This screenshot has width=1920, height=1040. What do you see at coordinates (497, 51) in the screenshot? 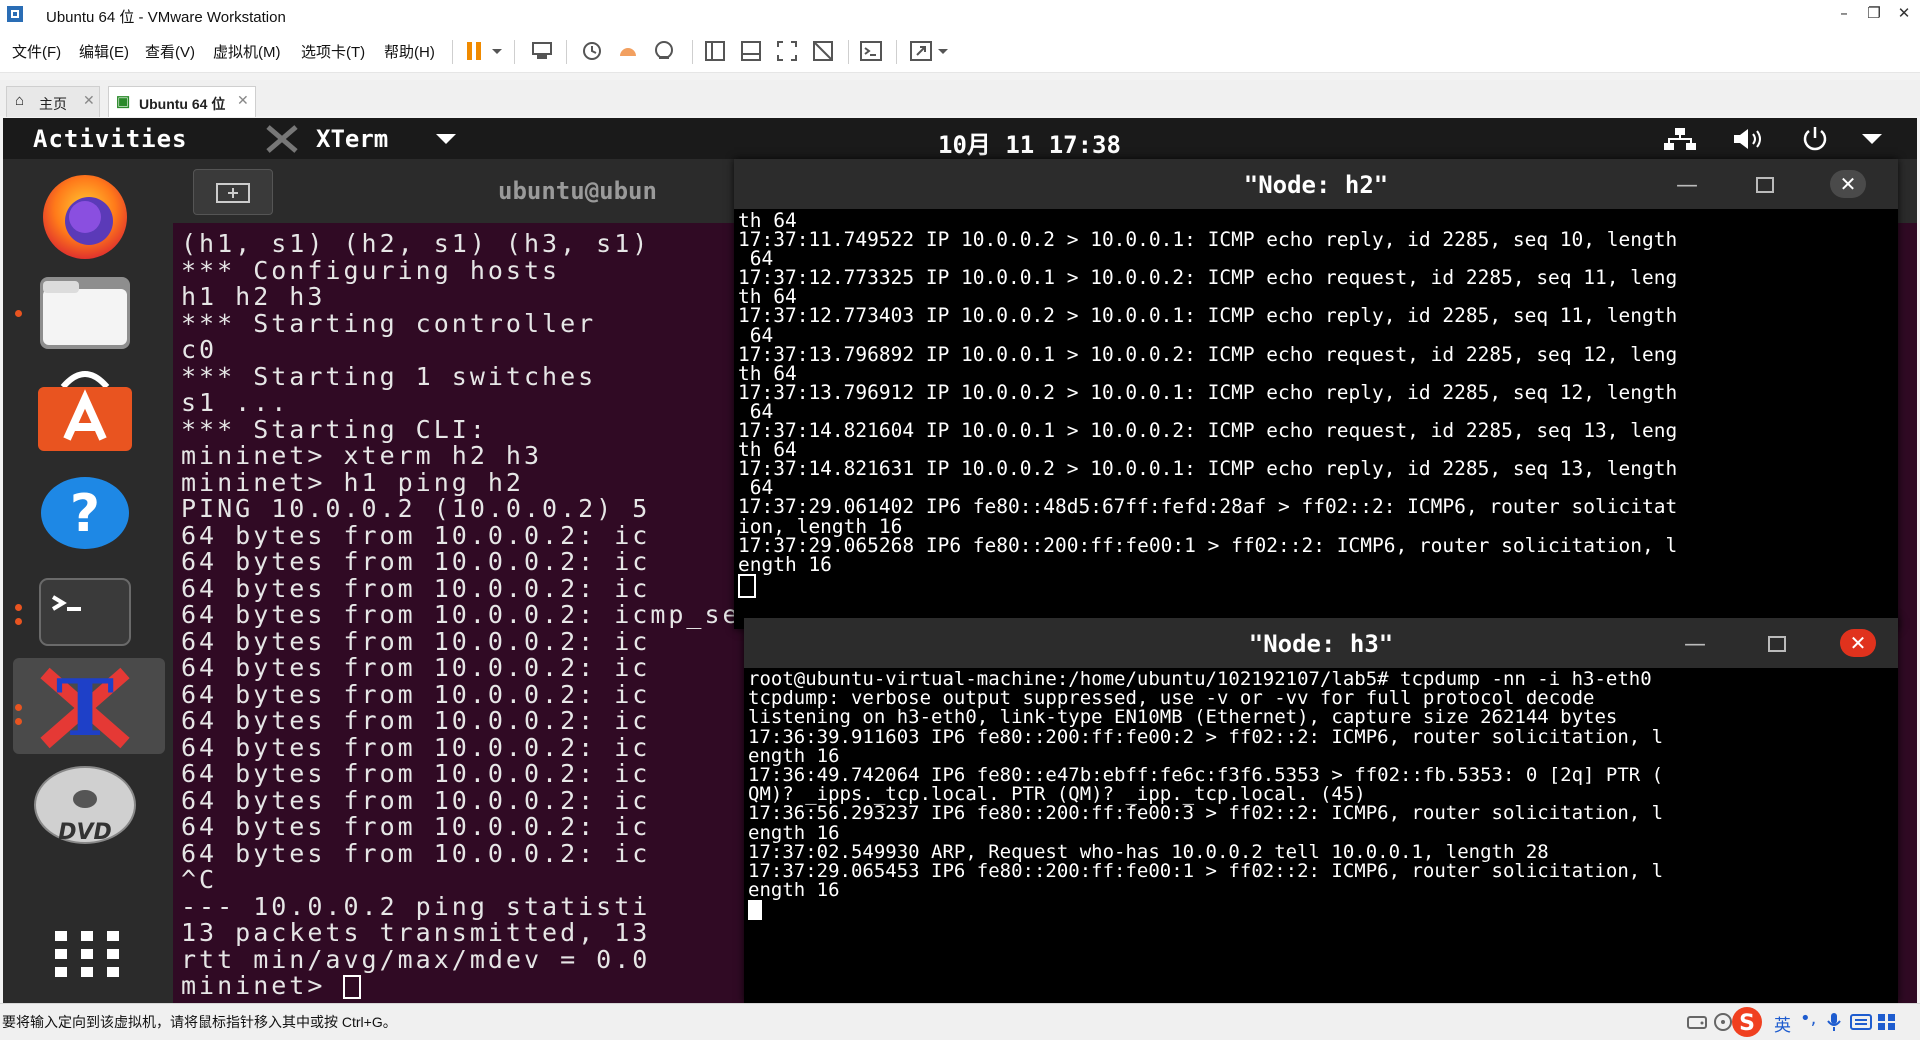
I see `pause-dropdown-icon` at bounding box center [497, 51].